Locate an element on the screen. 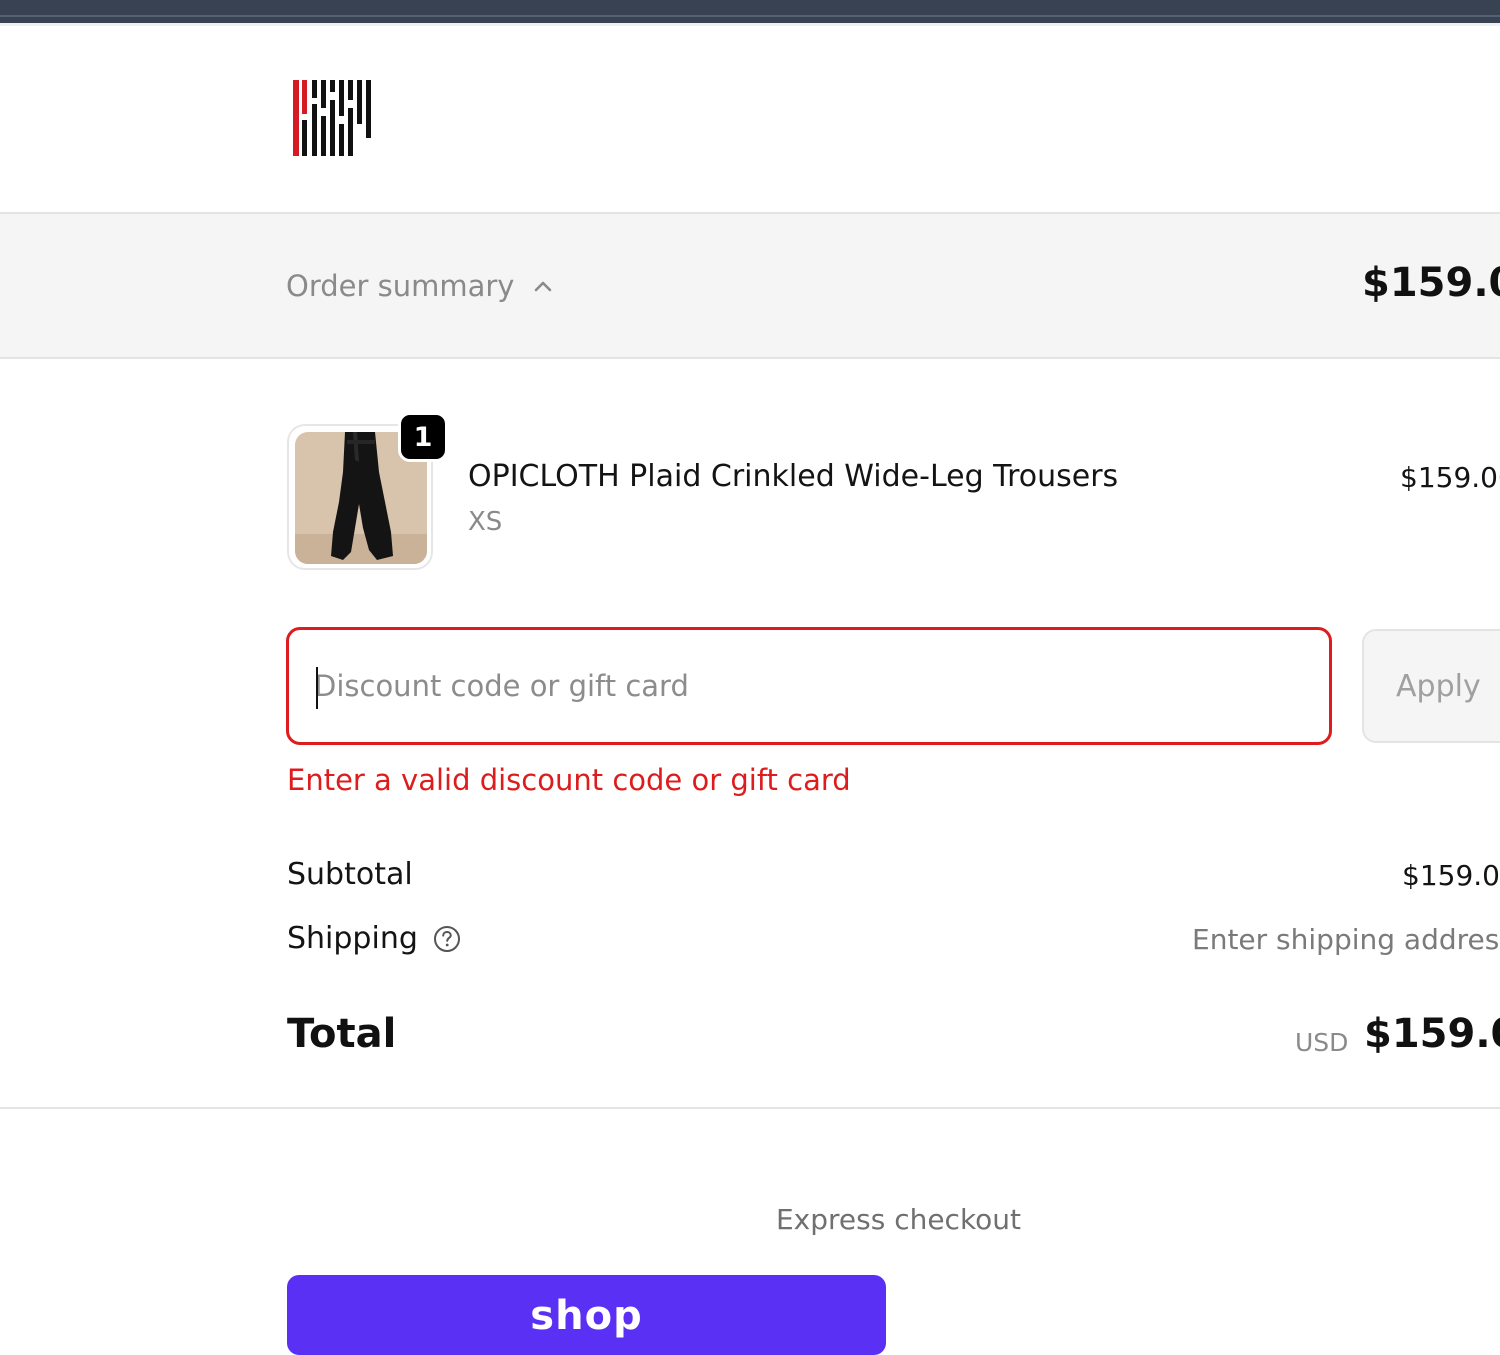 The height and width of the screenshot is (1355, 1500). subtotal-value: $159.00 is located at coordinates (1451, 875).